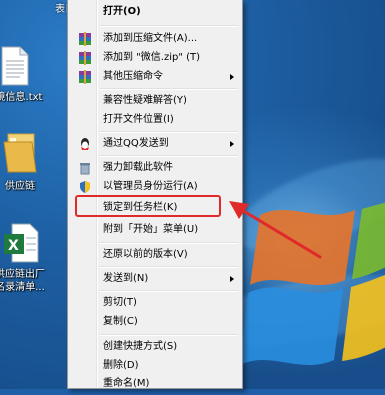 The image size is (385, 395). I want to click on menu-item-label: 通过QQ发送到, so click(136, 143).